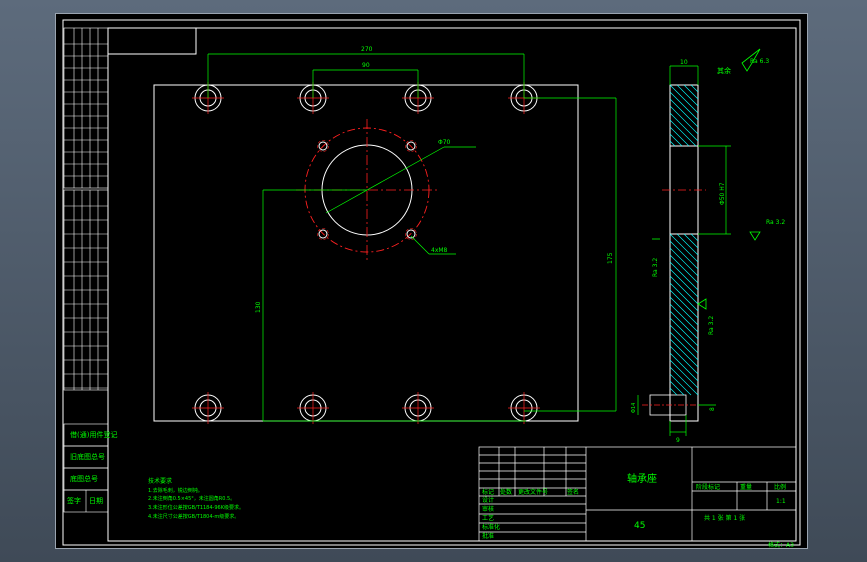  What do you see at coordinates (488, 500) in the screenshot?
I see `tb-row-1: 设计` at bounding box center [488, 500].